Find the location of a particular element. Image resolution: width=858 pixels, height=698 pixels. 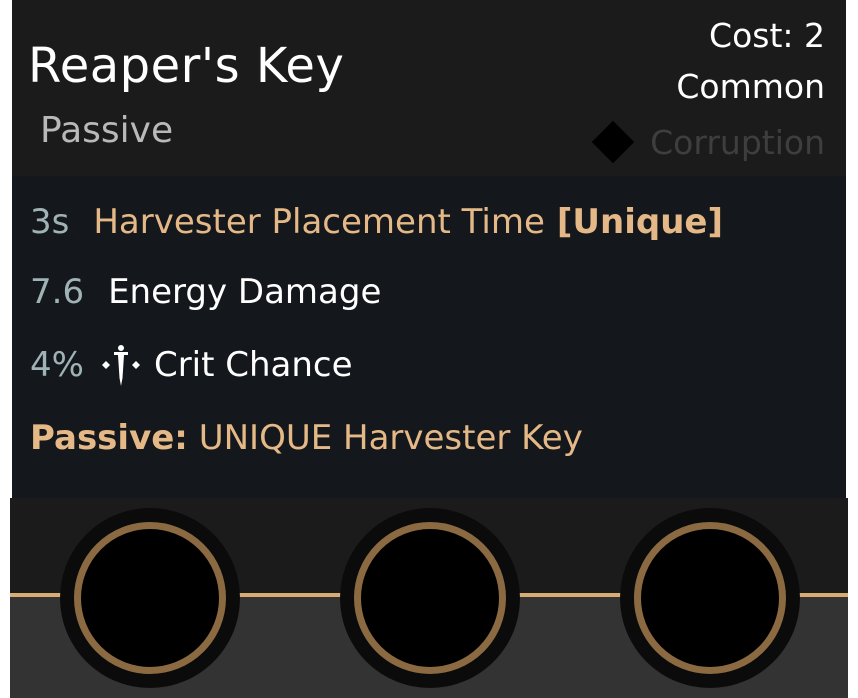

card-title: Reaper's Key is located at coordinates (186, 66).